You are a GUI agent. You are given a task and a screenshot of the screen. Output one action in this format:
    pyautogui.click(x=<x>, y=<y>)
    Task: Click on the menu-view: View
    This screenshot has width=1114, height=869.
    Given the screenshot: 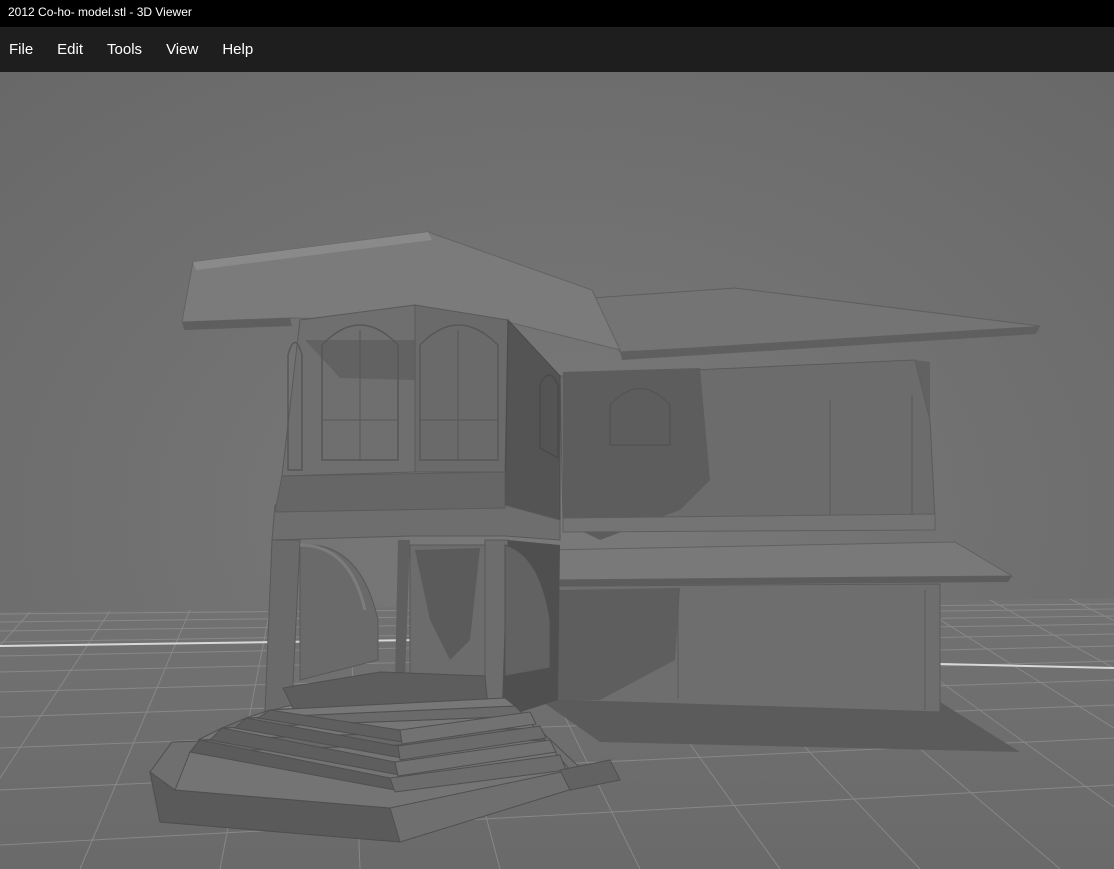 What is the action you would take?
    pyautogui.click(x=182, y=49)
    